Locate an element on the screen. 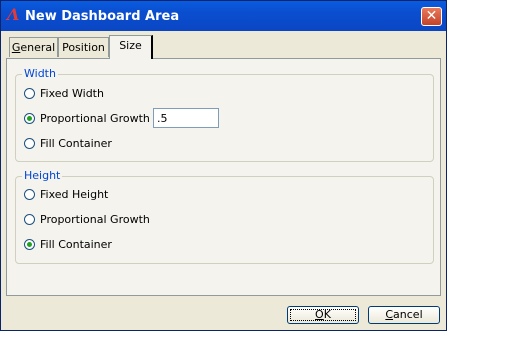 The width and height of the screenshot is (528, 341). tab-position: Position is located at coordinates (83, 47).